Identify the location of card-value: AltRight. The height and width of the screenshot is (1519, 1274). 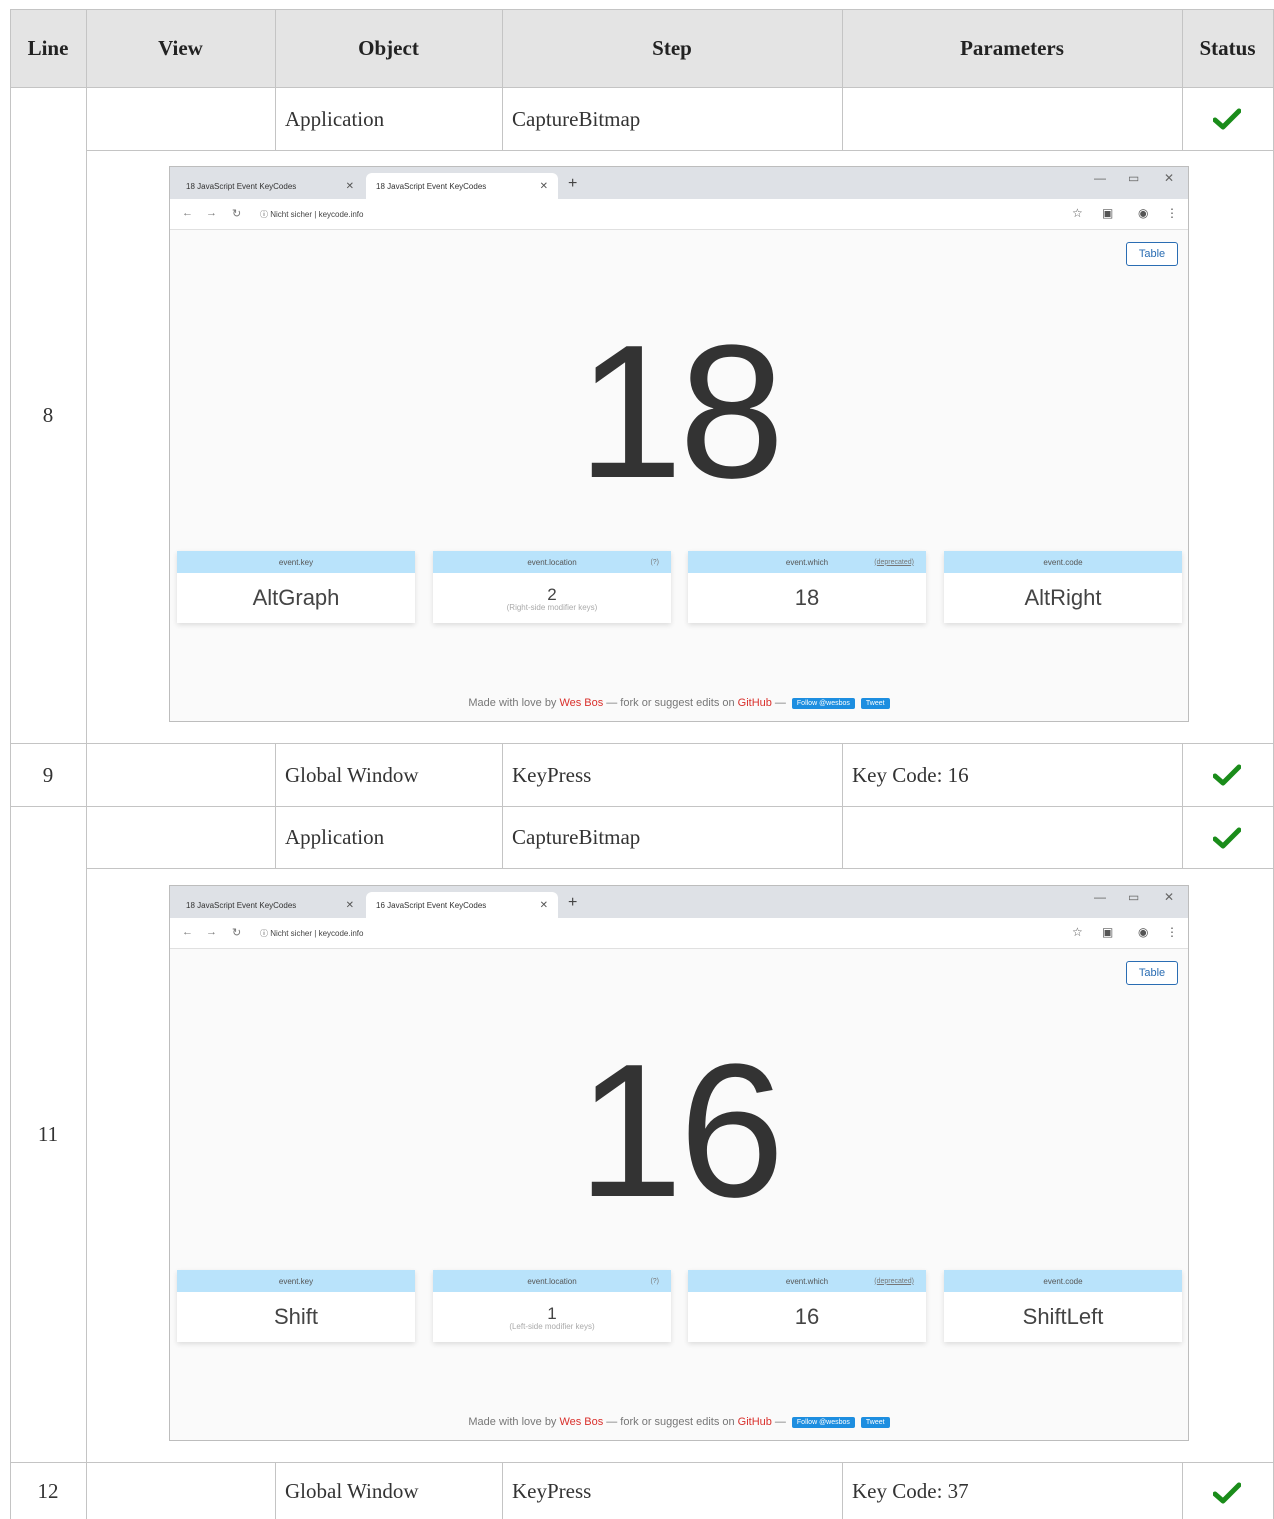
(1063, 597).